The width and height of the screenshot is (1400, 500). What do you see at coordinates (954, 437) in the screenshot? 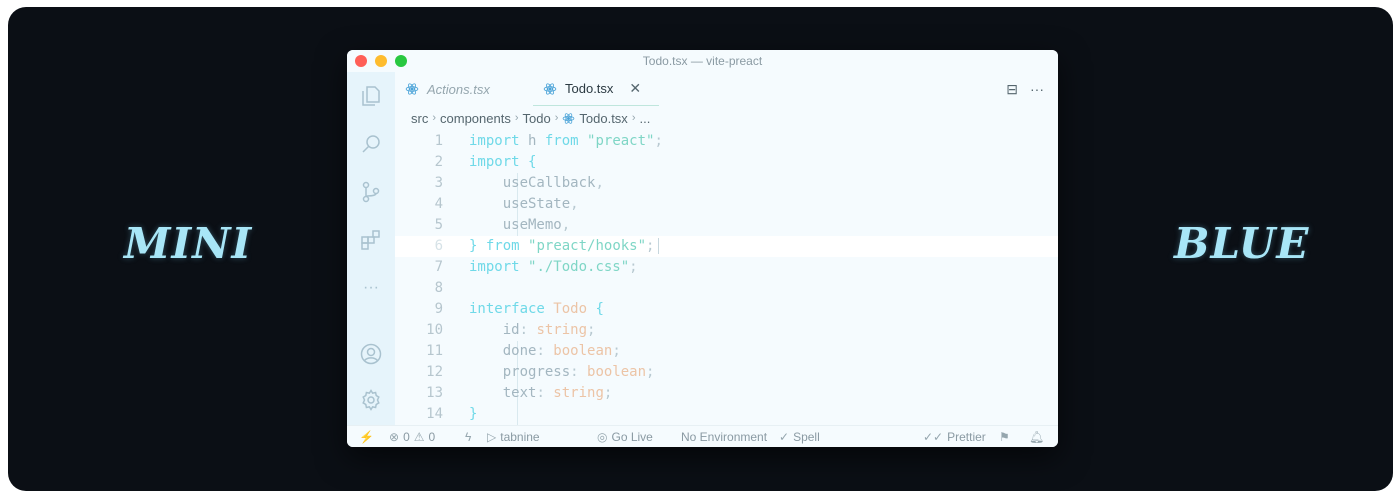
I see `prettier-status: ✓✓ Prettier` at bounding box center [954, 437].